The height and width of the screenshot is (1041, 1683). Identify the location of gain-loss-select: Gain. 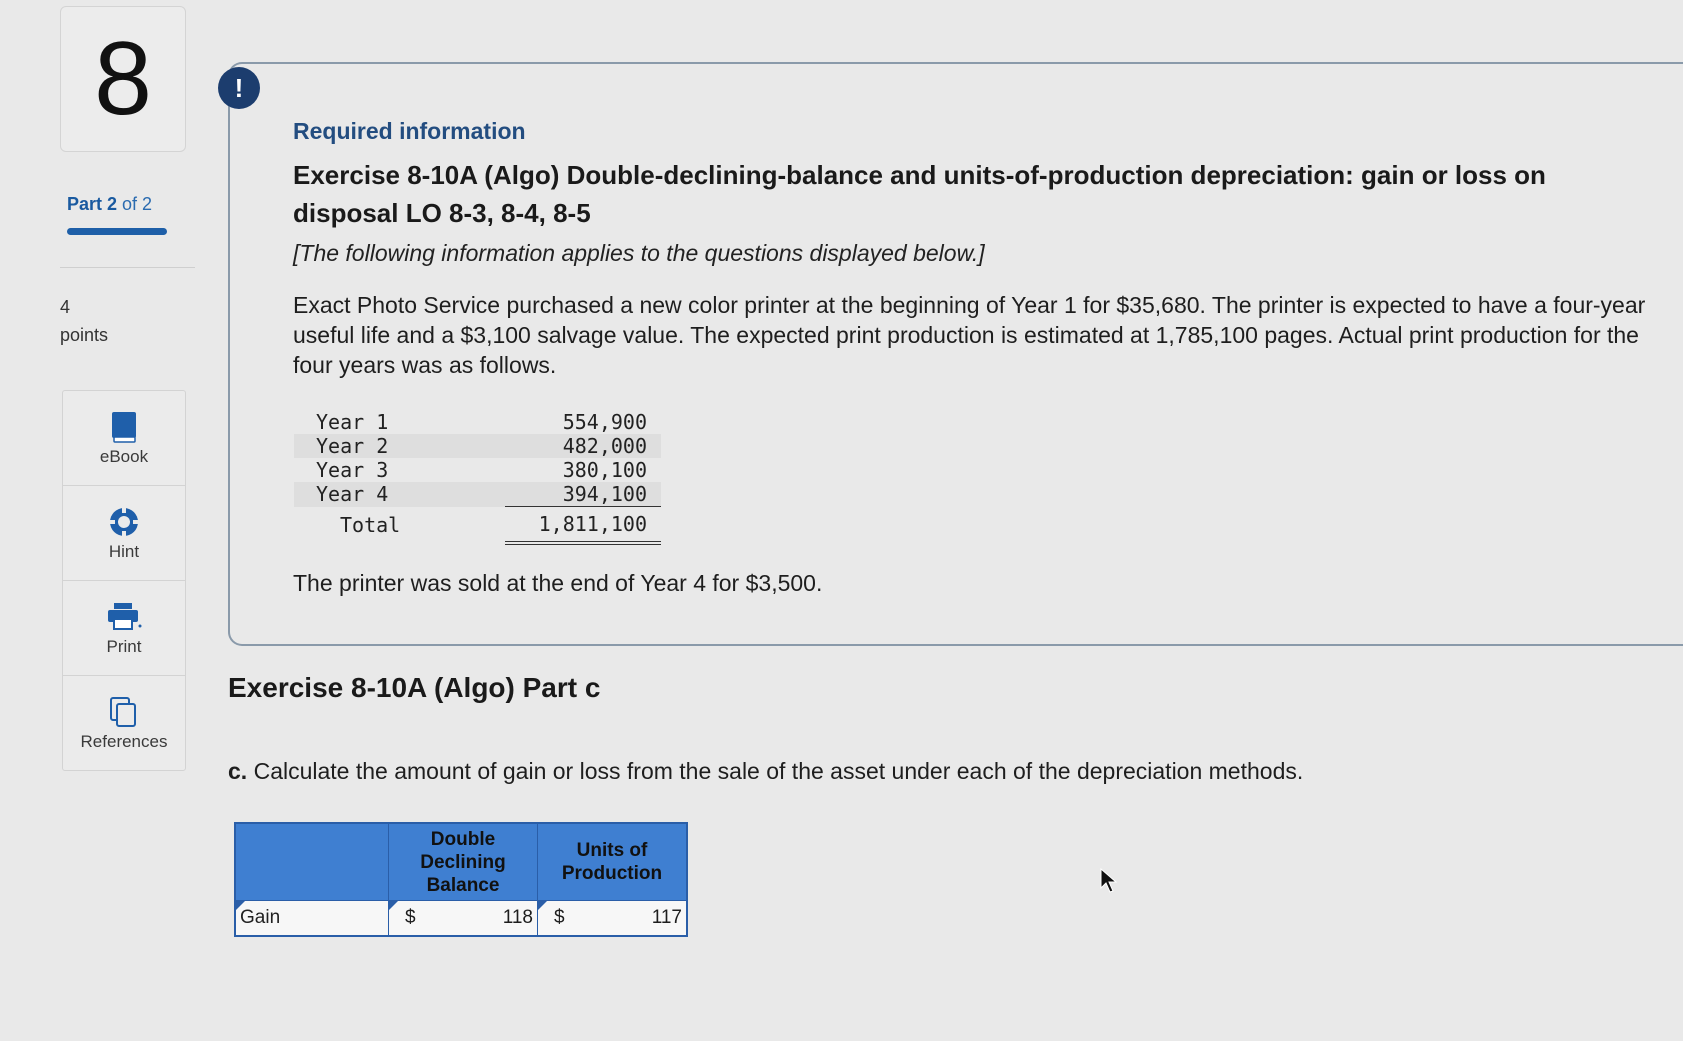
(311, 918).